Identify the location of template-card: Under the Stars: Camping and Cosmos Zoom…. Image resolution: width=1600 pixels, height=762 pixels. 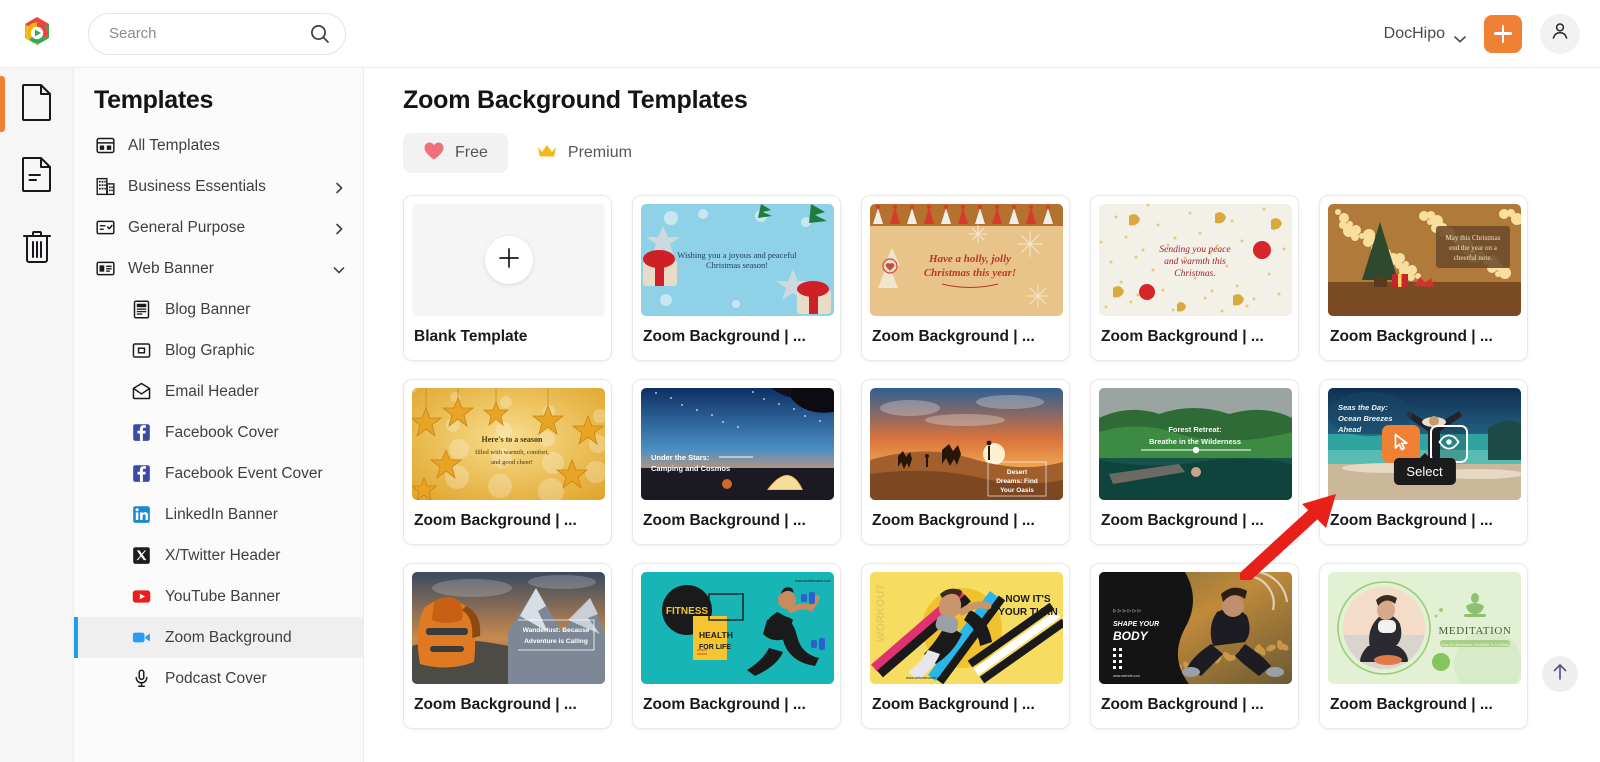
(736, 462).